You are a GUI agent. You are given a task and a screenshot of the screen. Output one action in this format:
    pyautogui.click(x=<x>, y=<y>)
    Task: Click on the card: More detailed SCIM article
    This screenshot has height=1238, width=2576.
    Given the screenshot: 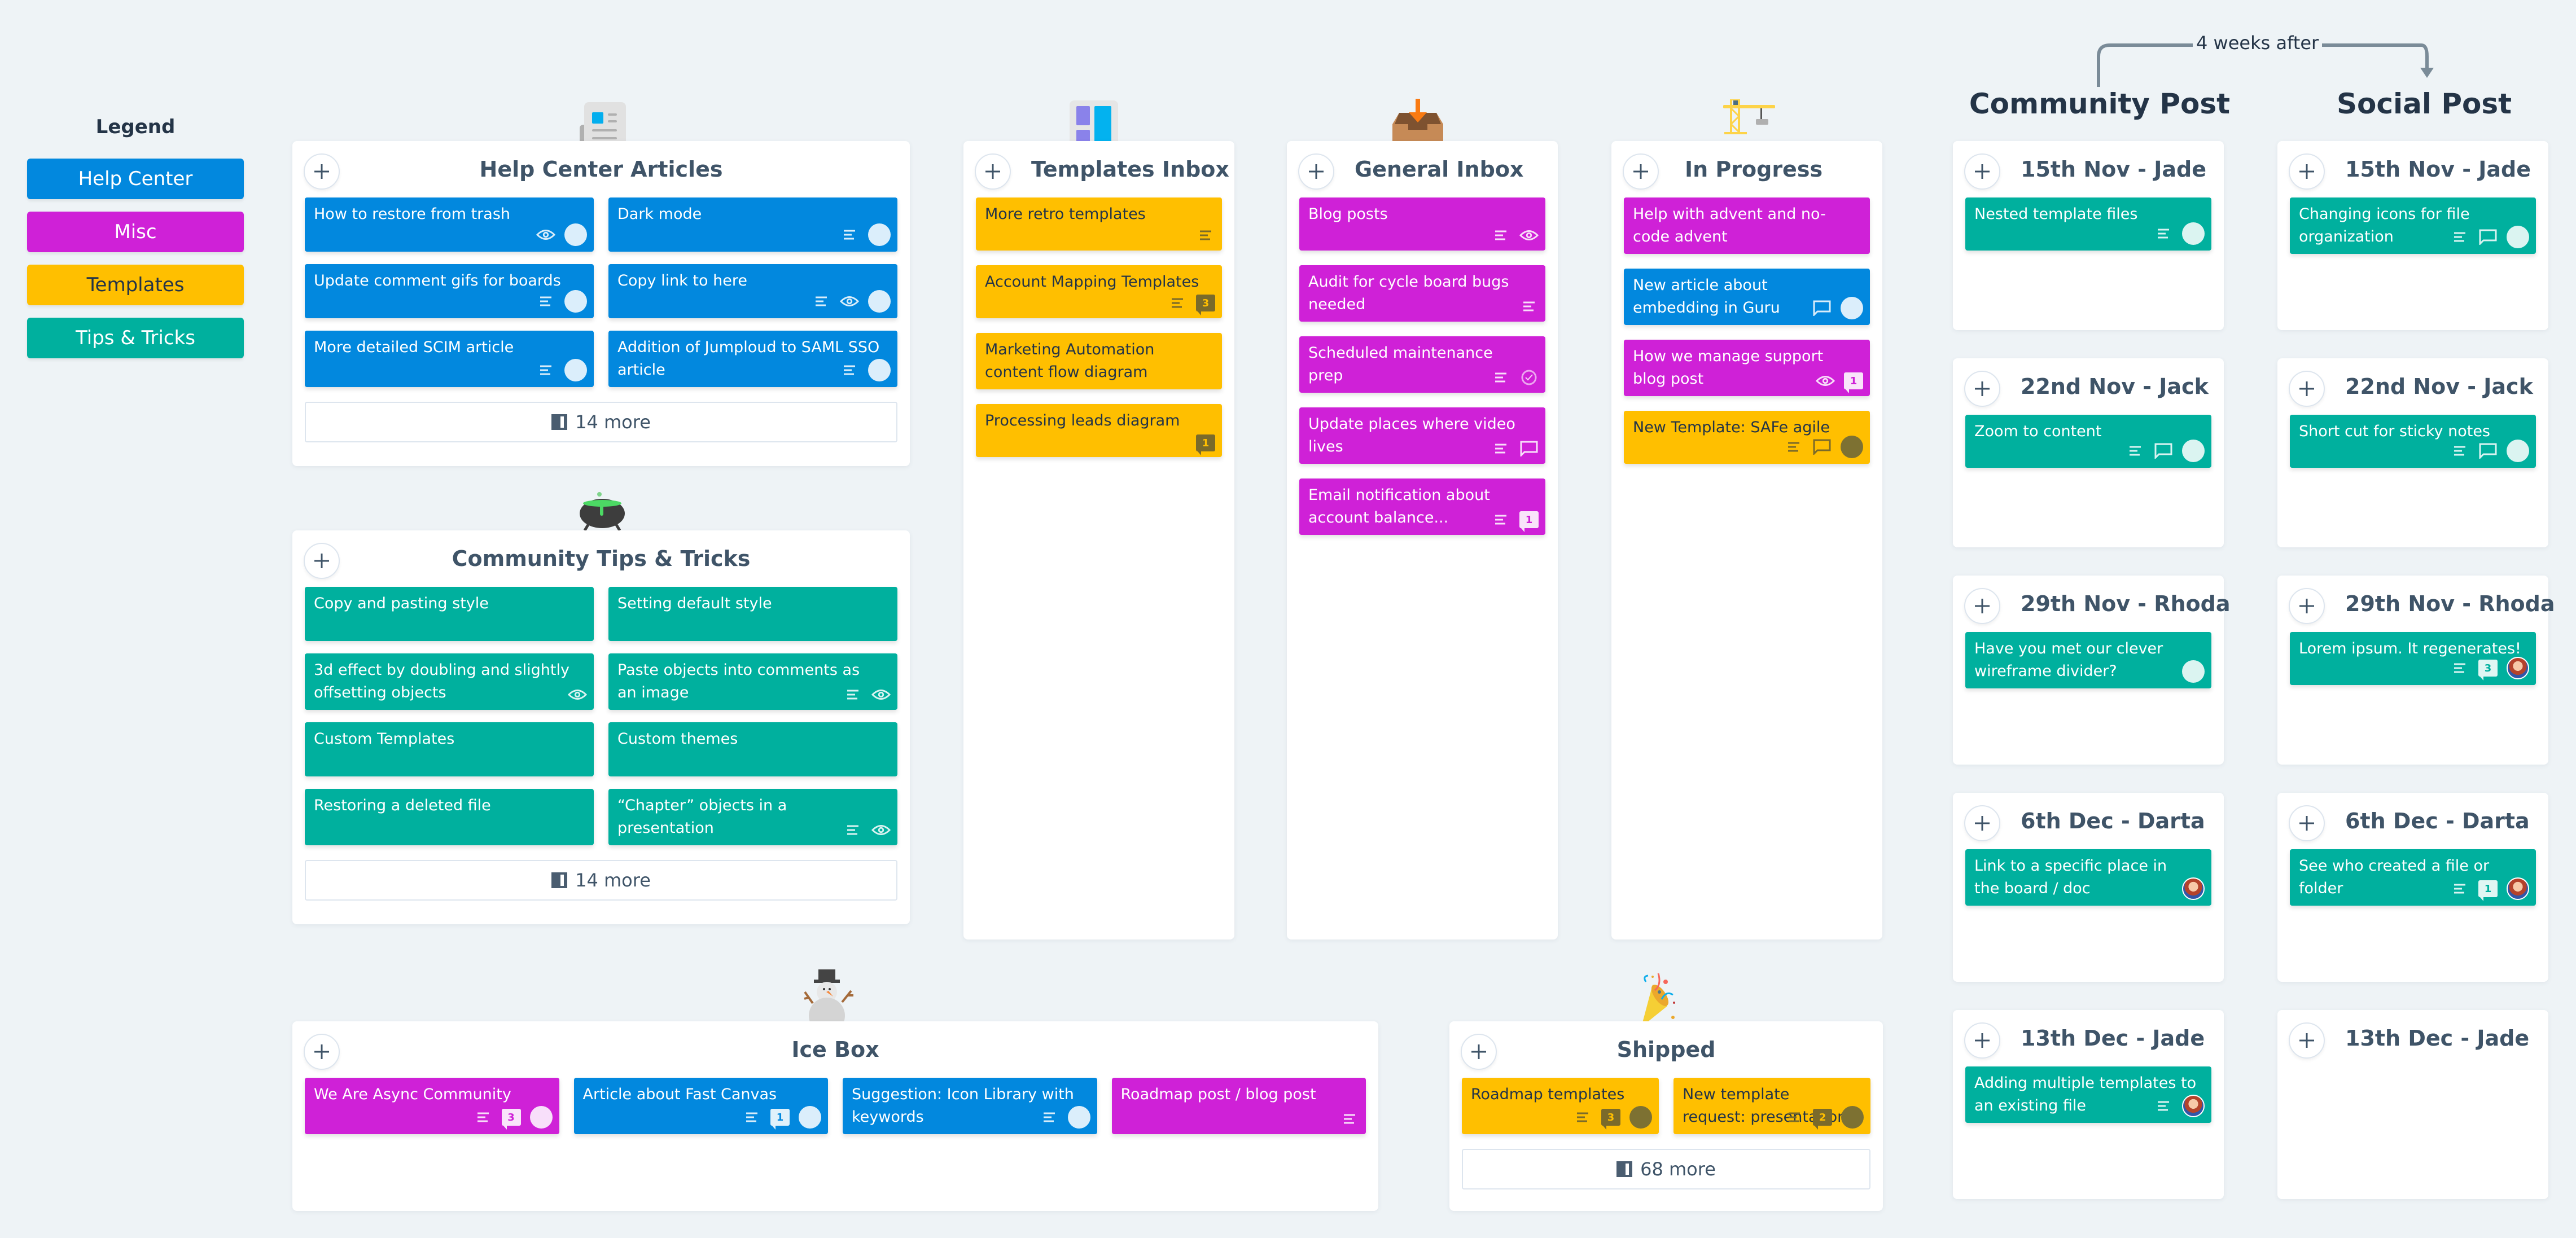 What is the action you would take?
    pyautogui.click(x=449, y=359)
    